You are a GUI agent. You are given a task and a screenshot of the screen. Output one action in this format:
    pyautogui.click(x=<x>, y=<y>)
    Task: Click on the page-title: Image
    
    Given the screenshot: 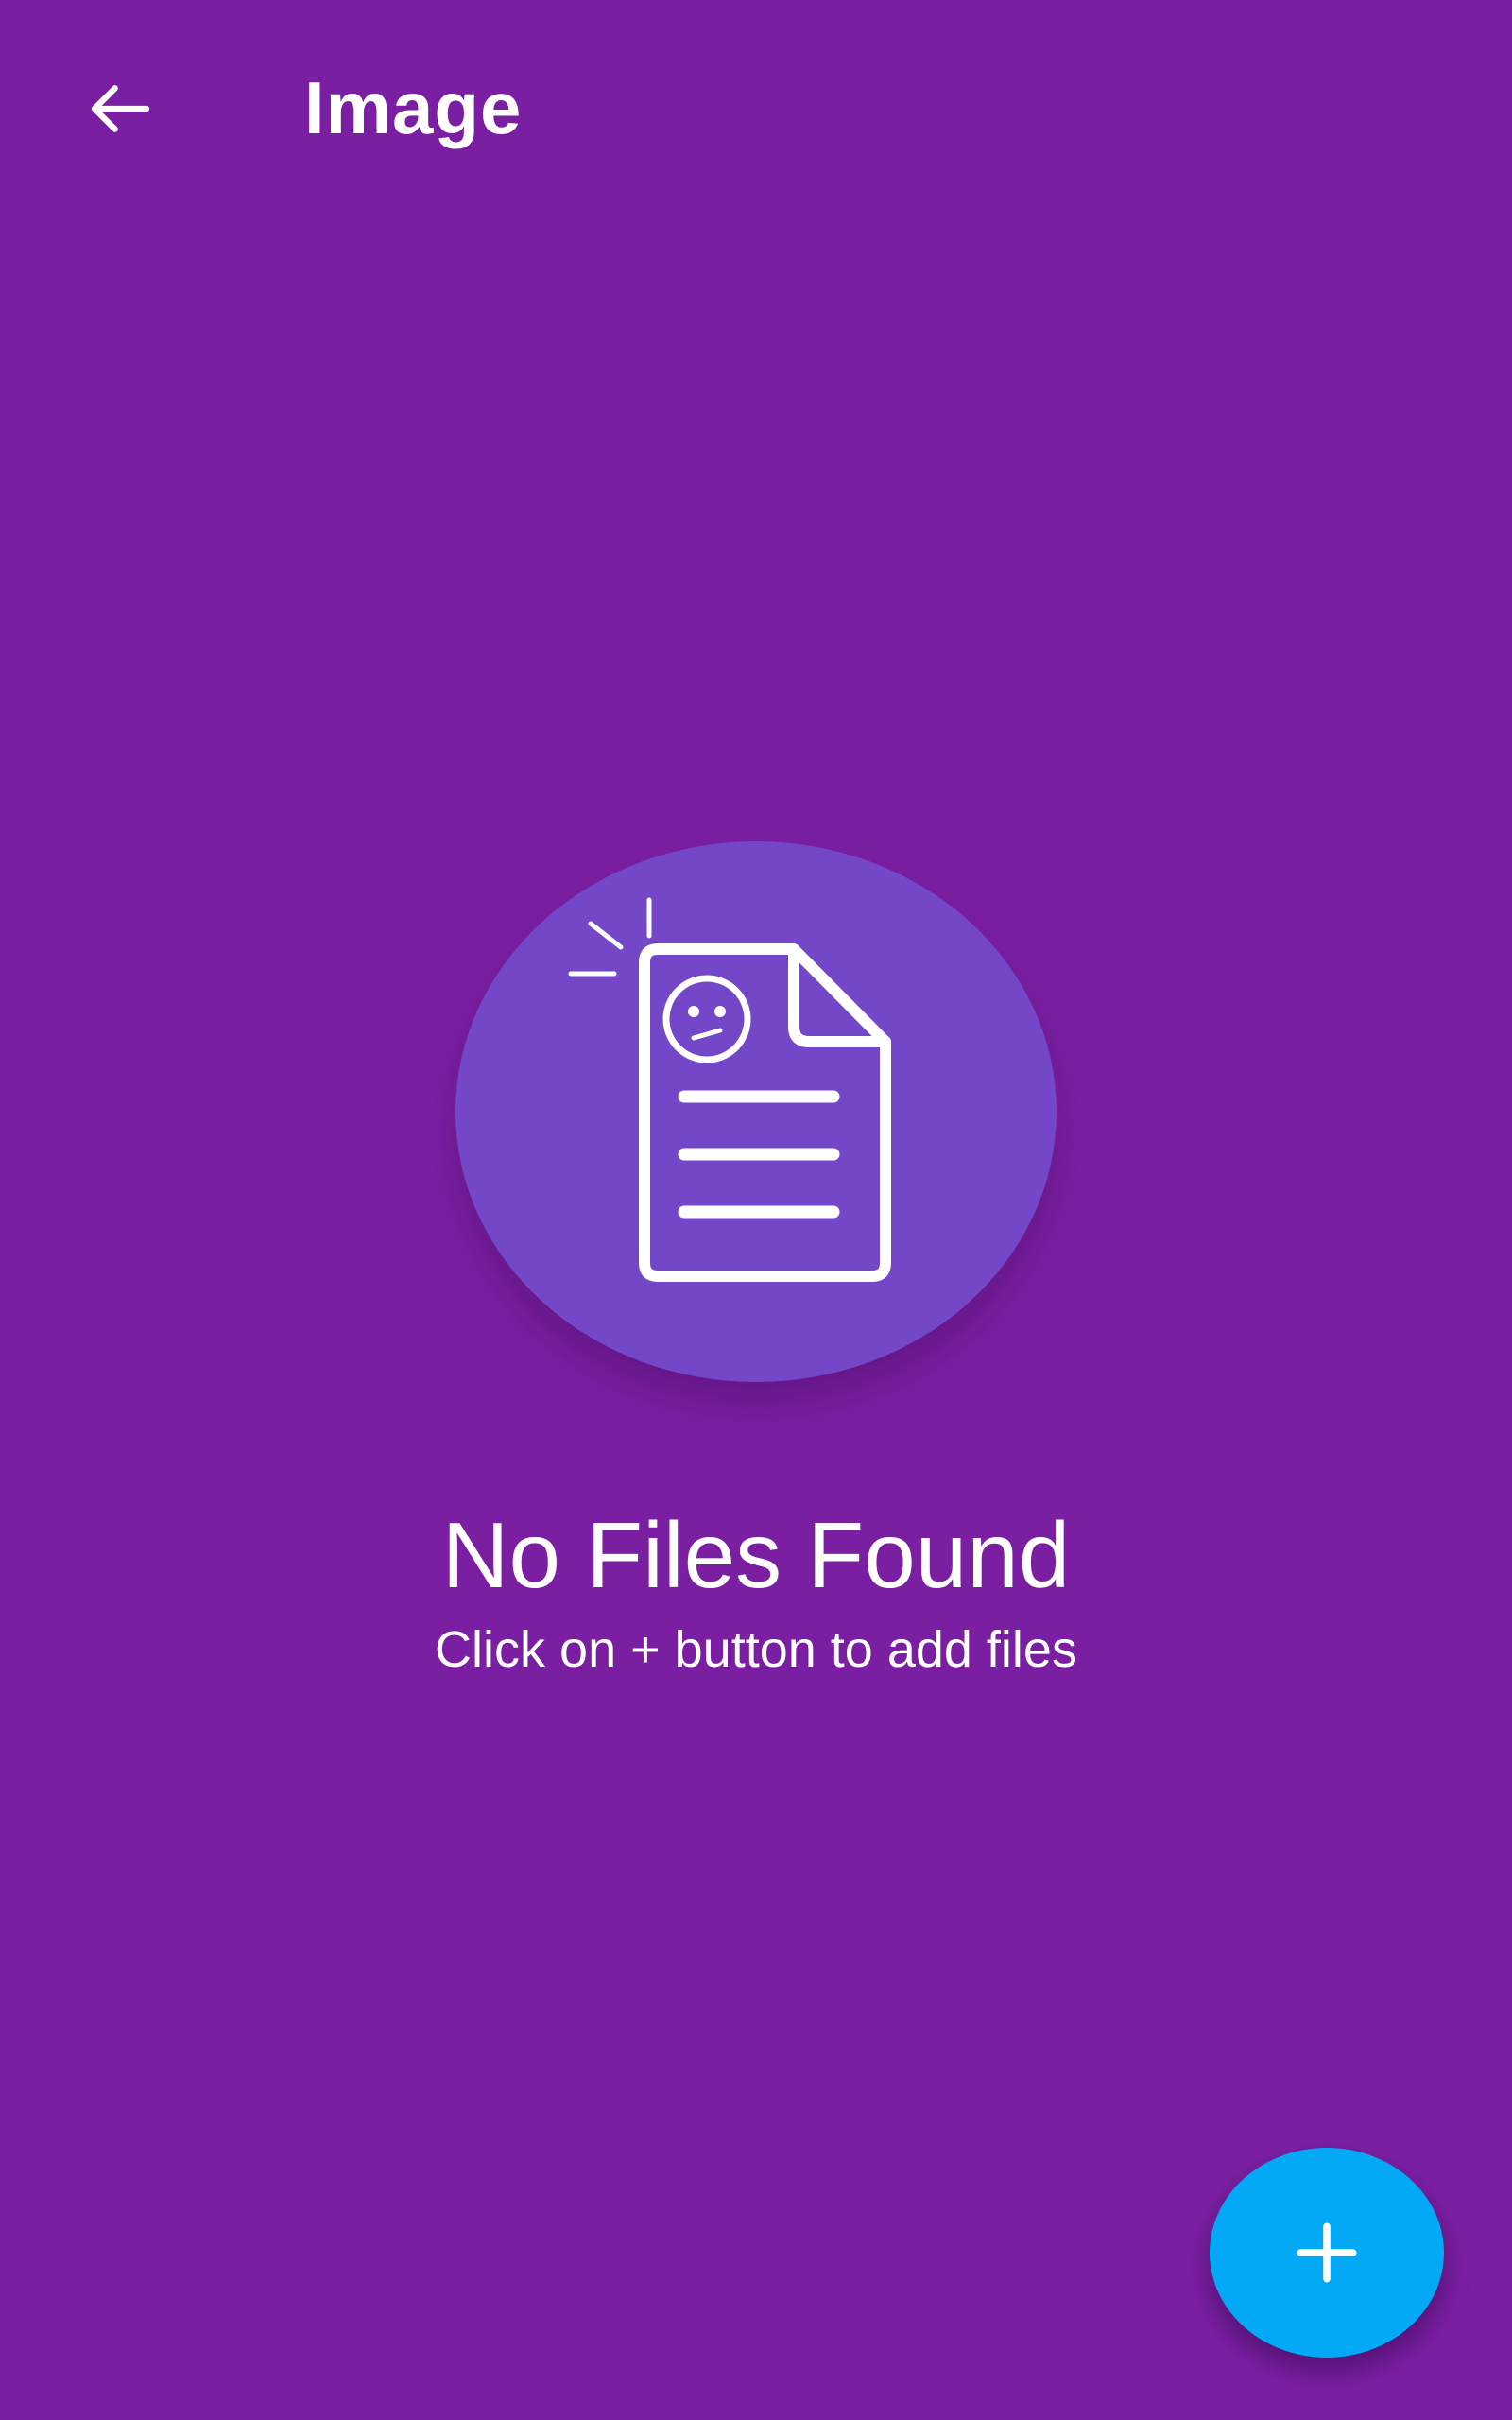 What is the action you would take?
    pyautogui.click(x=413, y=107)
    